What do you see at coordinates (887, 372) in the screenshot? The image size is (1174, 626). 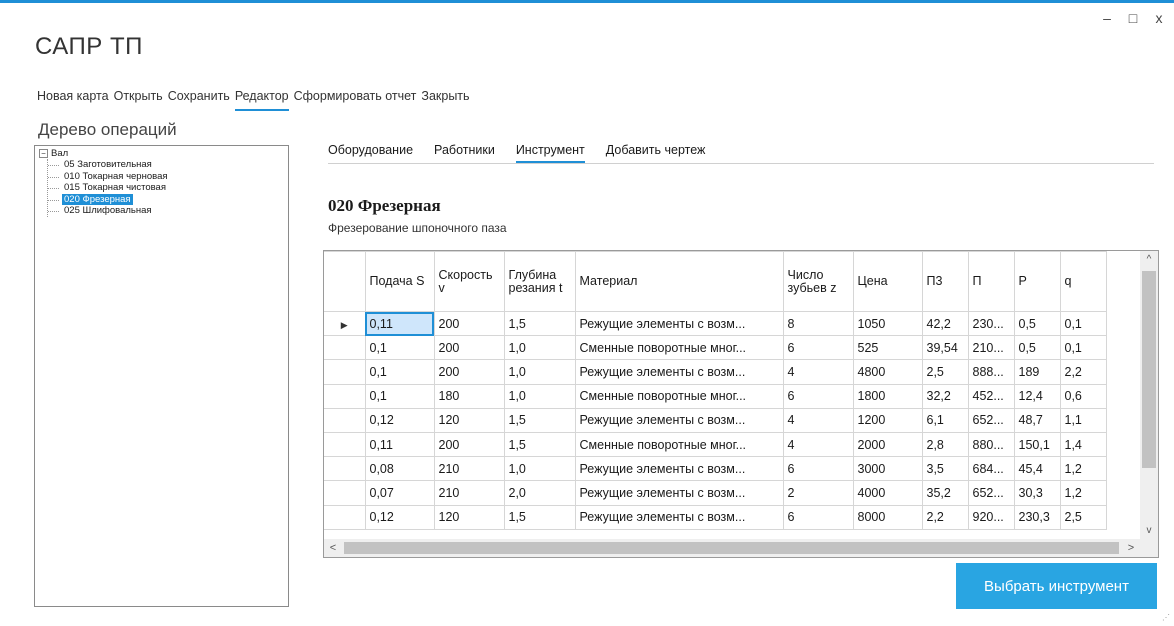 I see `table-cell: 4800` at bounding box center [887, 372].